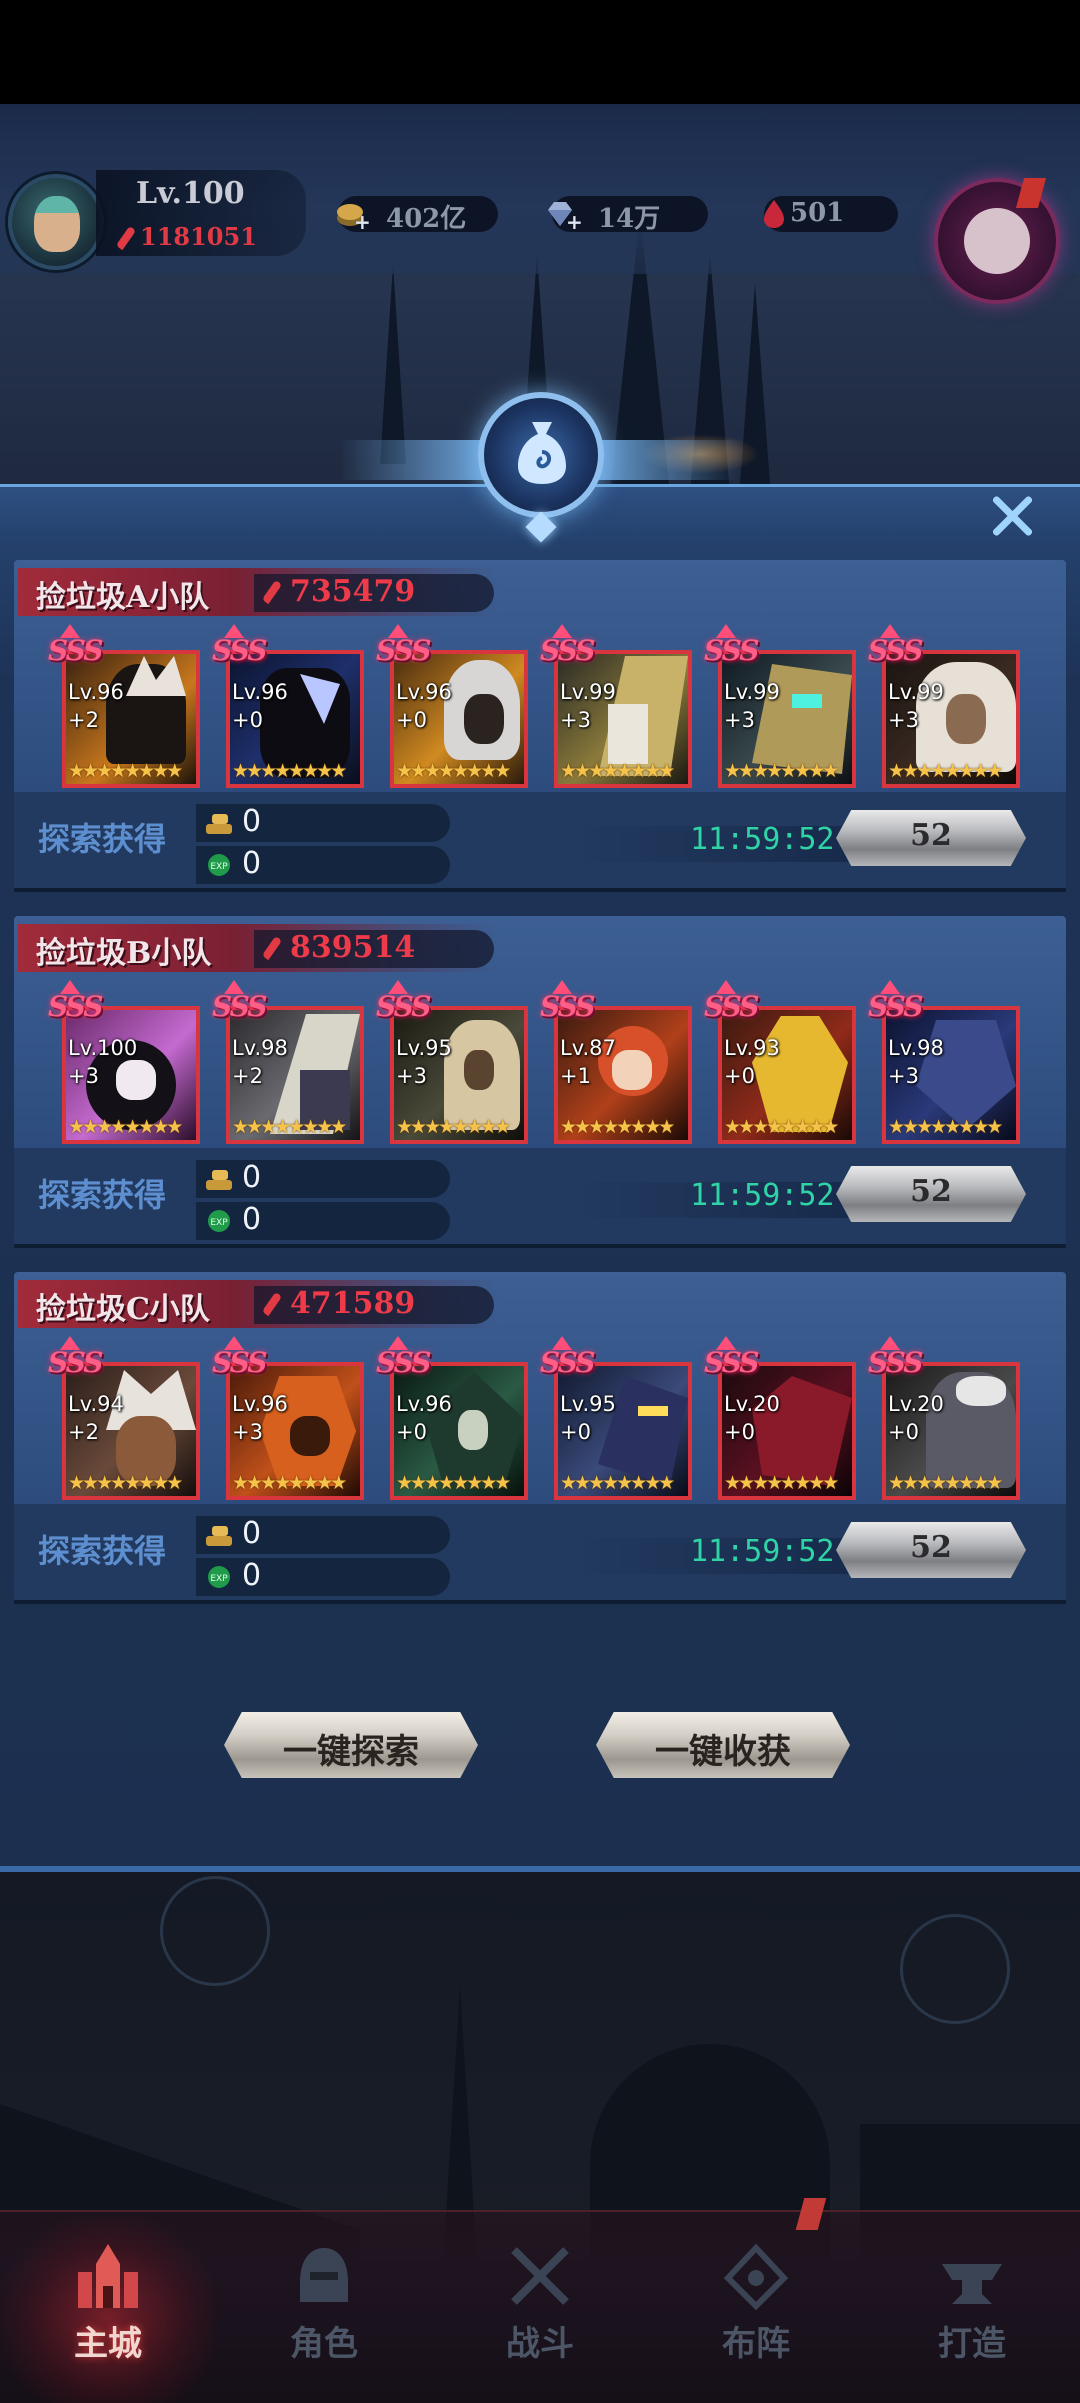 Image resolution: width=1080 pixels, height=2403 pixels. What do you see at coordinates (131, 1075) in the screenshot?
I see `hero-slot-1: Lv.100 +3 ★★★★★★★★` at bounding box center [131, 1075].